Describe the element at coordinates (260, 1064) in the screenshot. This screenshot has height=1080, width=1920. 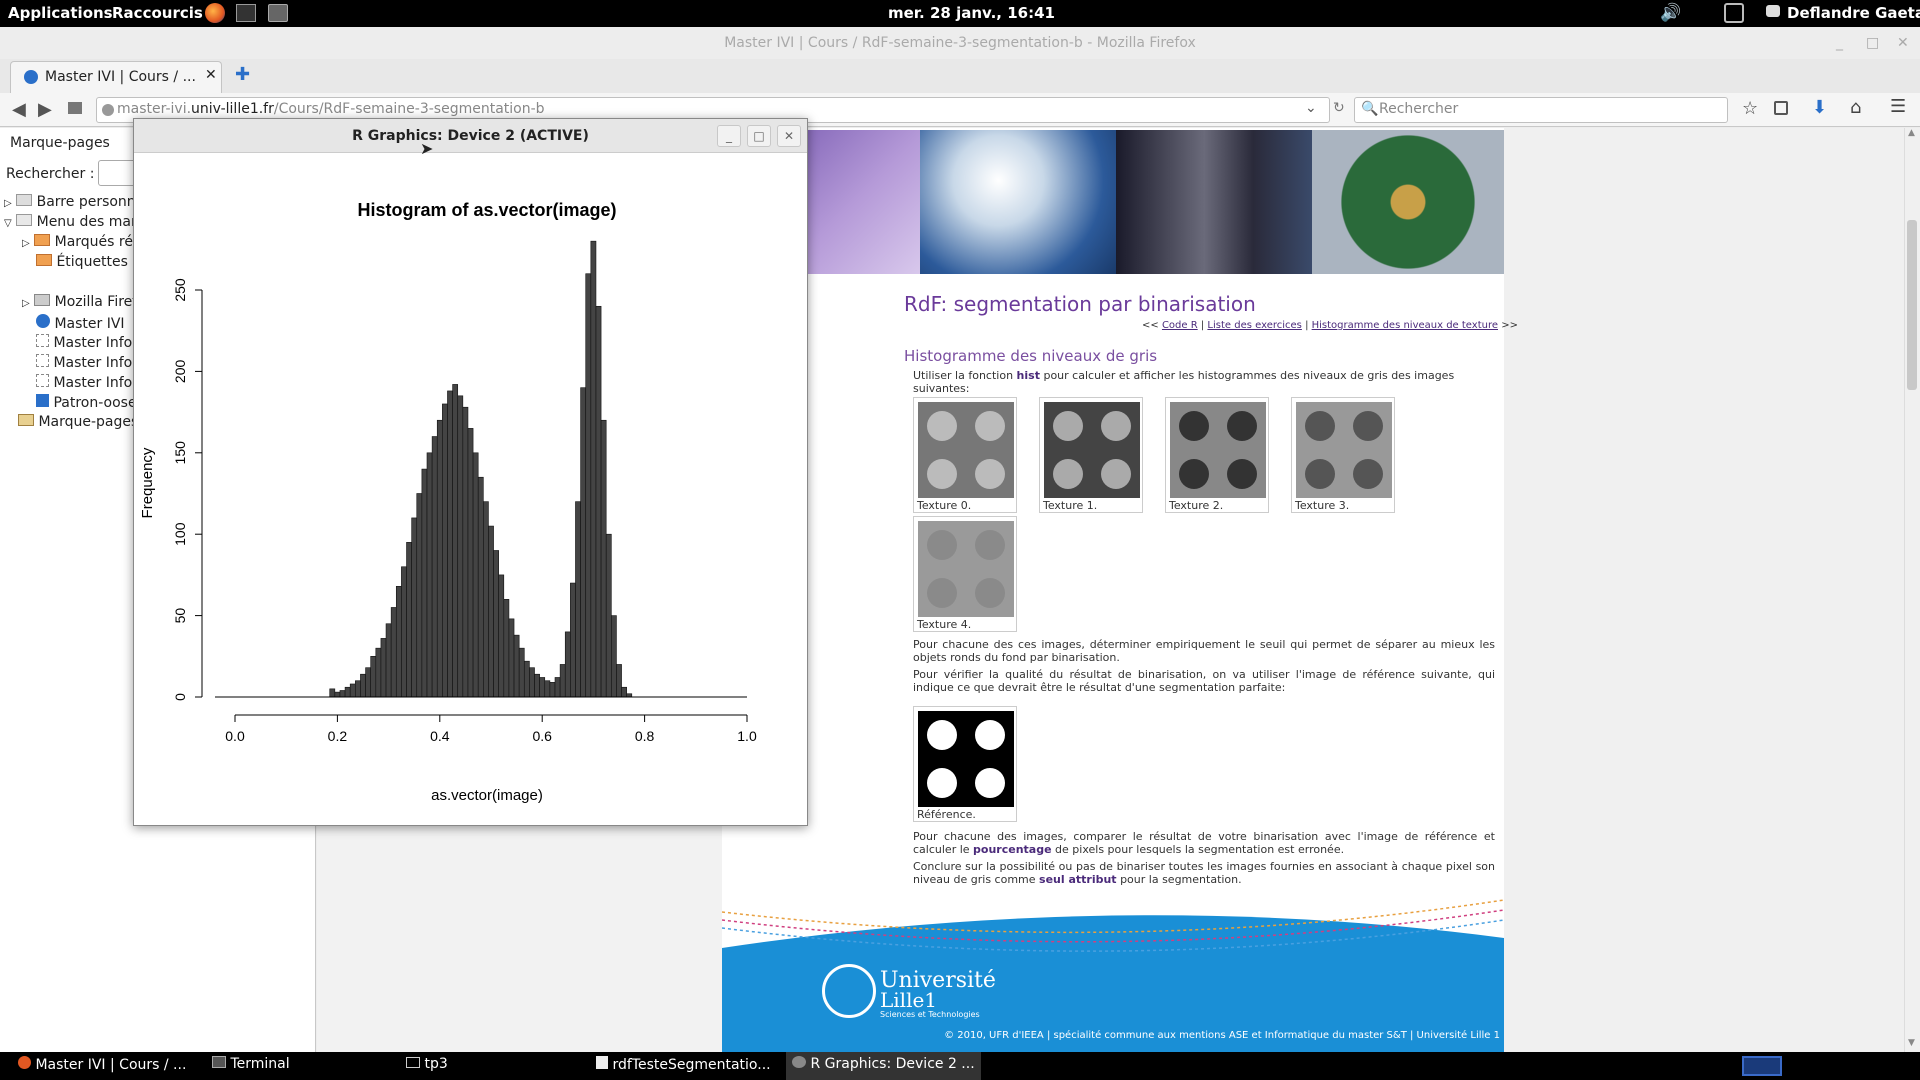
I see `task-label: Terminal` at that location.